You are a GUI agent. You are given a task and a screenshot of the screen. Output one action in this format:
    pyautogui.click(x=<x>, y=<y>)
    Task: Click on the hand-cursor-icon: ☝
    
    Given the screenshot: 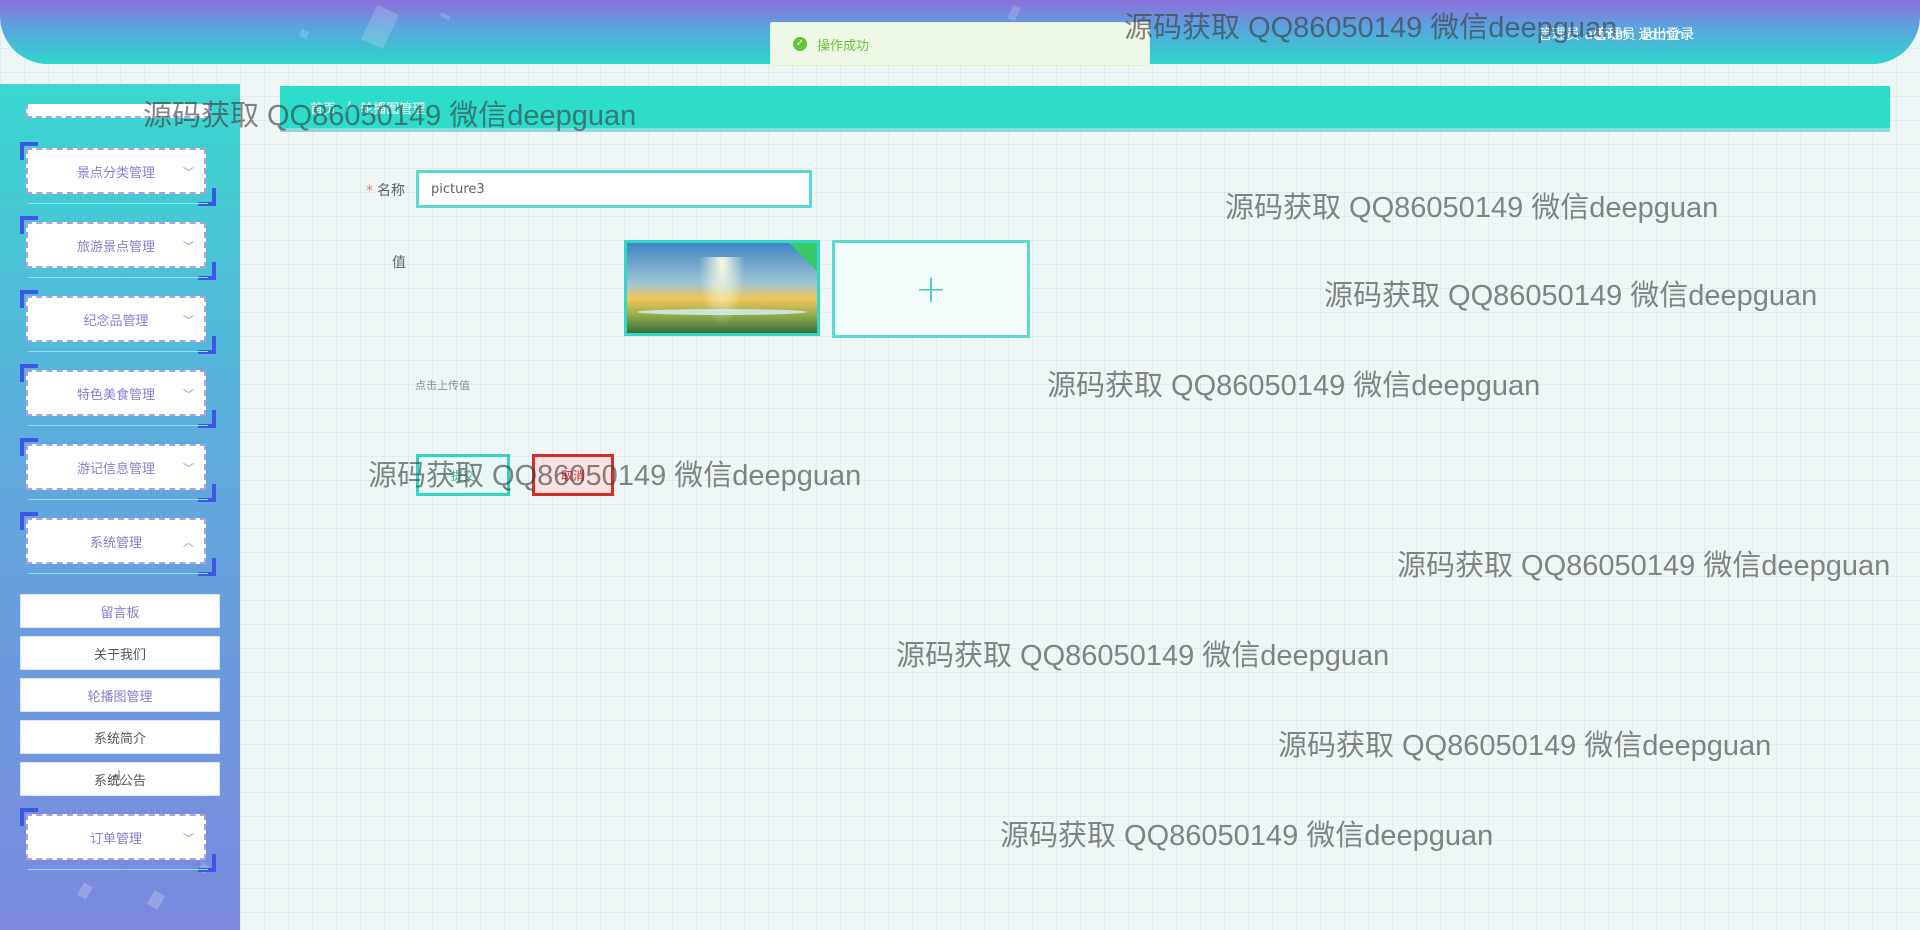 What is the action you would take?
    pyautogui.click(x=116, y=778)
    